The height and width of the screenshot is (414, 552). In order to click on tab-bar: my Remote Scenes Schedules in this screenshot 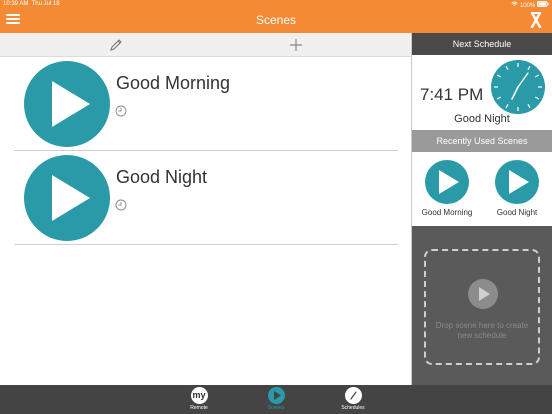, I will do `click(276, 399)`.